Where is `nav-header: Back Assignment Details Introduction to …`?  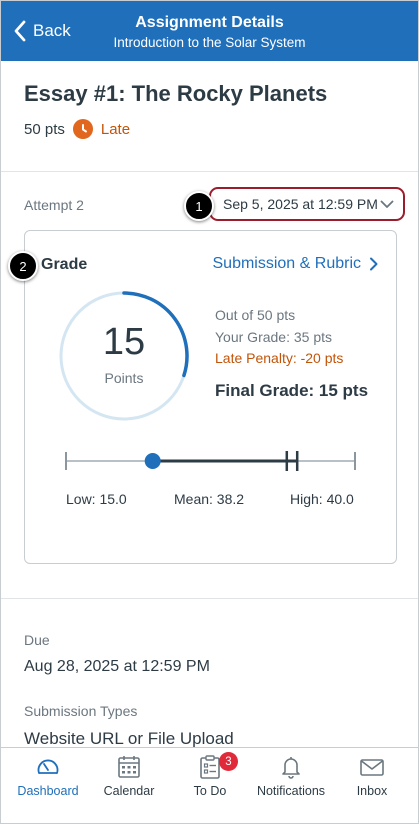
nav-header: Back Assignment Details Introduction to … is located at coordinates (209, 31).